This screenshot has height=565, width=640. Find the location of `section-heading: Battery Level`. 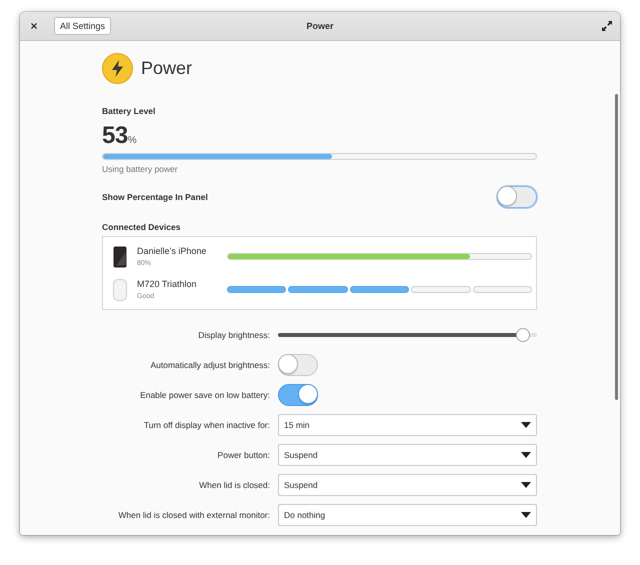

section-heading: Battery Level is located at coordinates (129, 111).